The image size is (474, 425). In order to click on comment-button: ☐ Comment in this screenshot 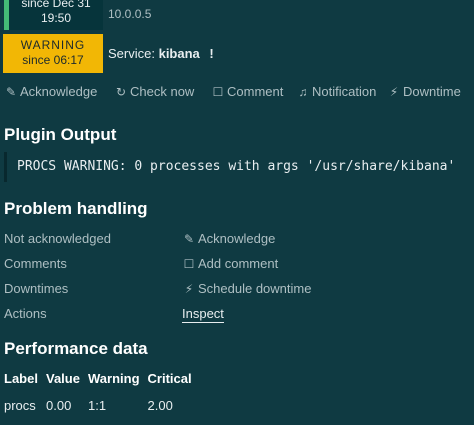, I will do `click(247, 91)`.